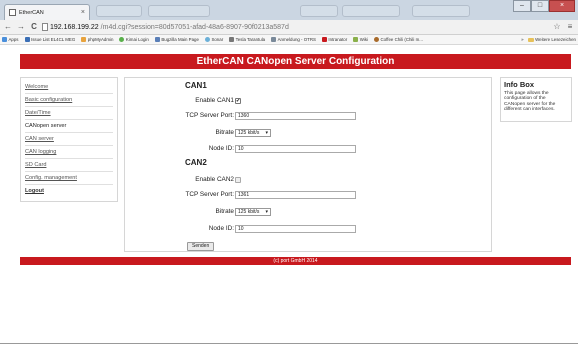 This screenshot has width=578, height=347. I want to click on close-window-button: ×, so click(562, 6).